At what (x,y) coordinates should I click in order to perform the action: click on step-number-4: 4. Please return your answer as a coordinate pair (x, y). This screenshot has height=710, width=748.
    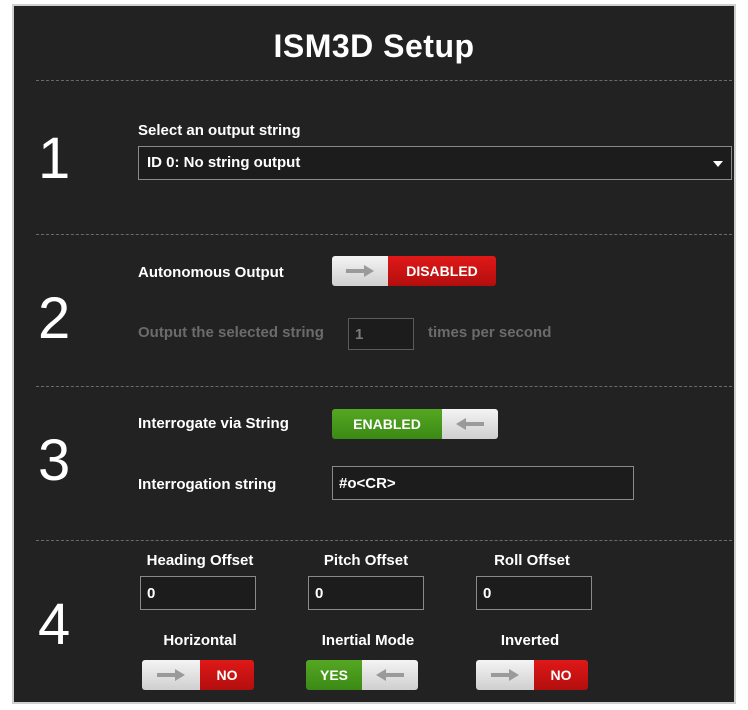
    Looking at the image, I should click on (54, 624).